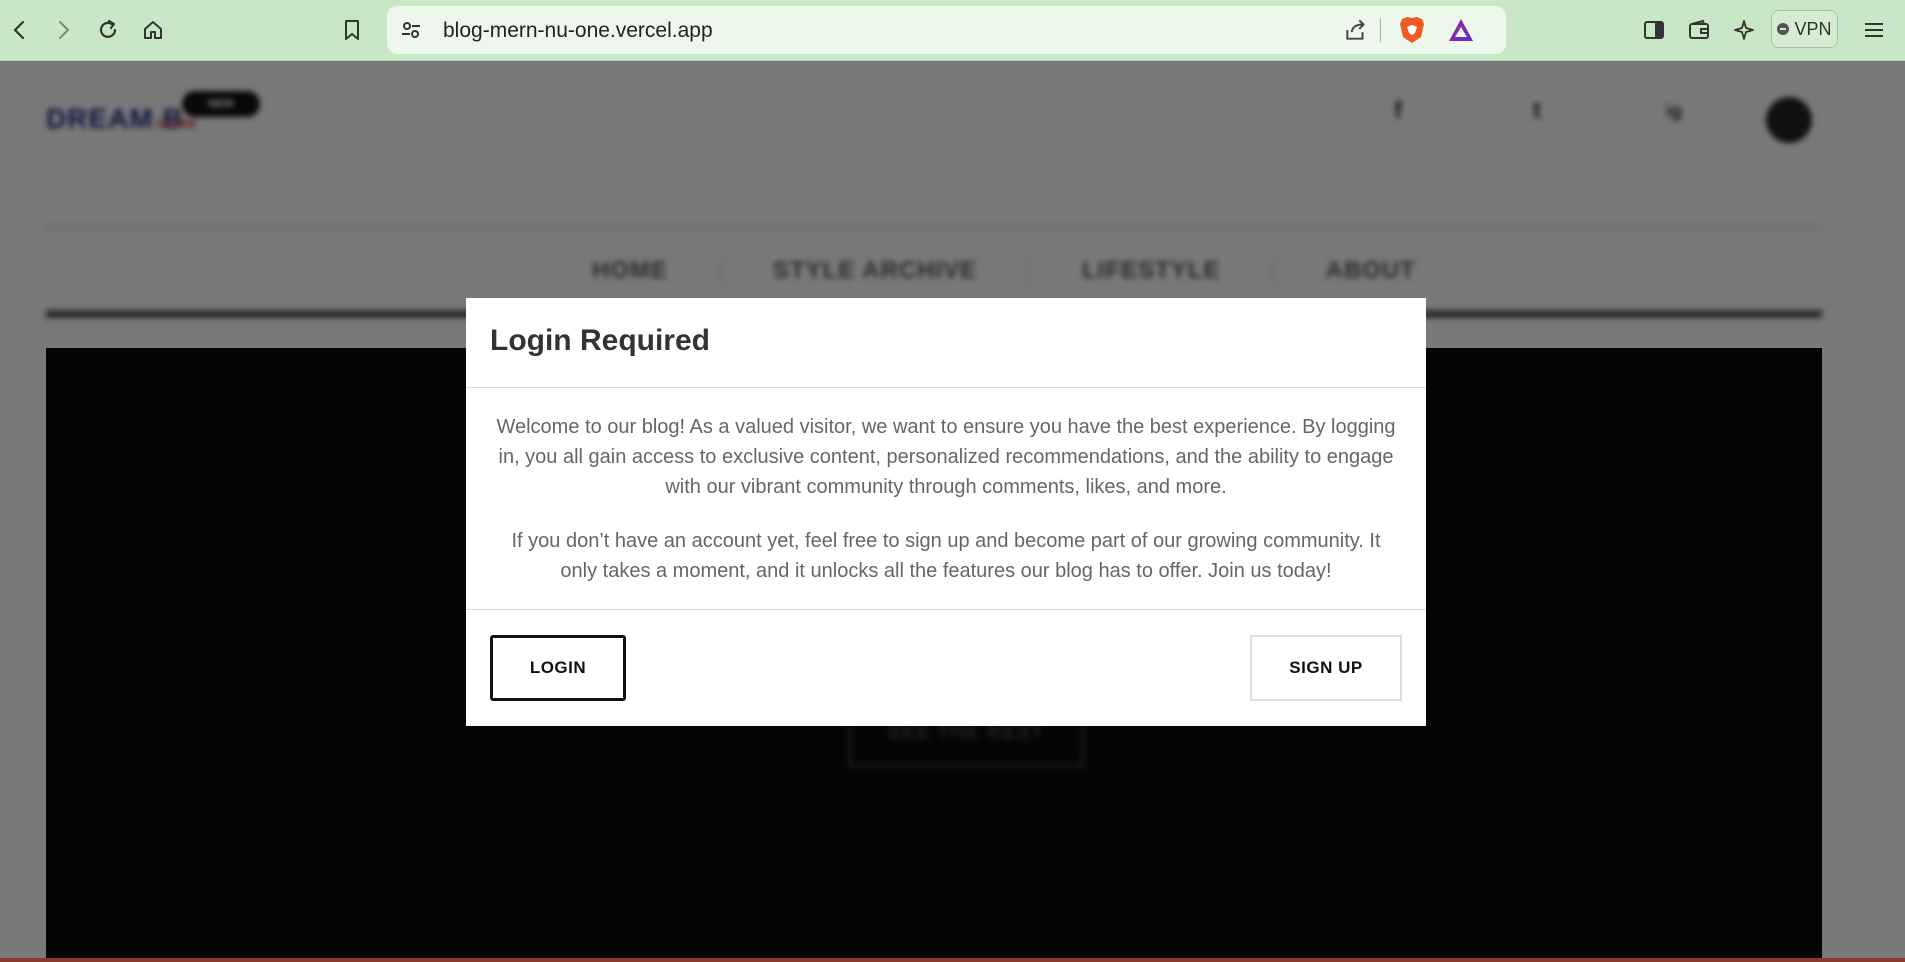  Describe the element at coordinates (1412, 30) in the screenshot. I see `brave-shields-icon` at that location.